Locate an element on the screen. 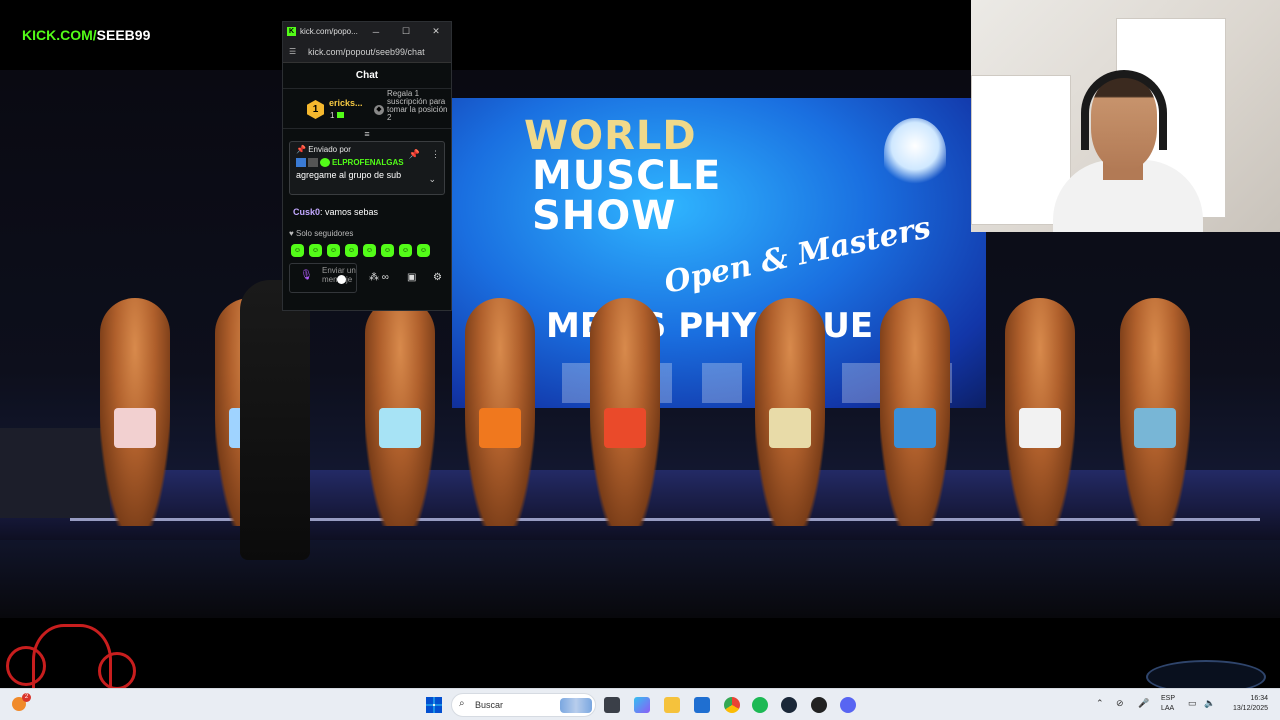 The width and height of the screenshot is (1280, 720). trophy-table is located at coordinates (55, 473).